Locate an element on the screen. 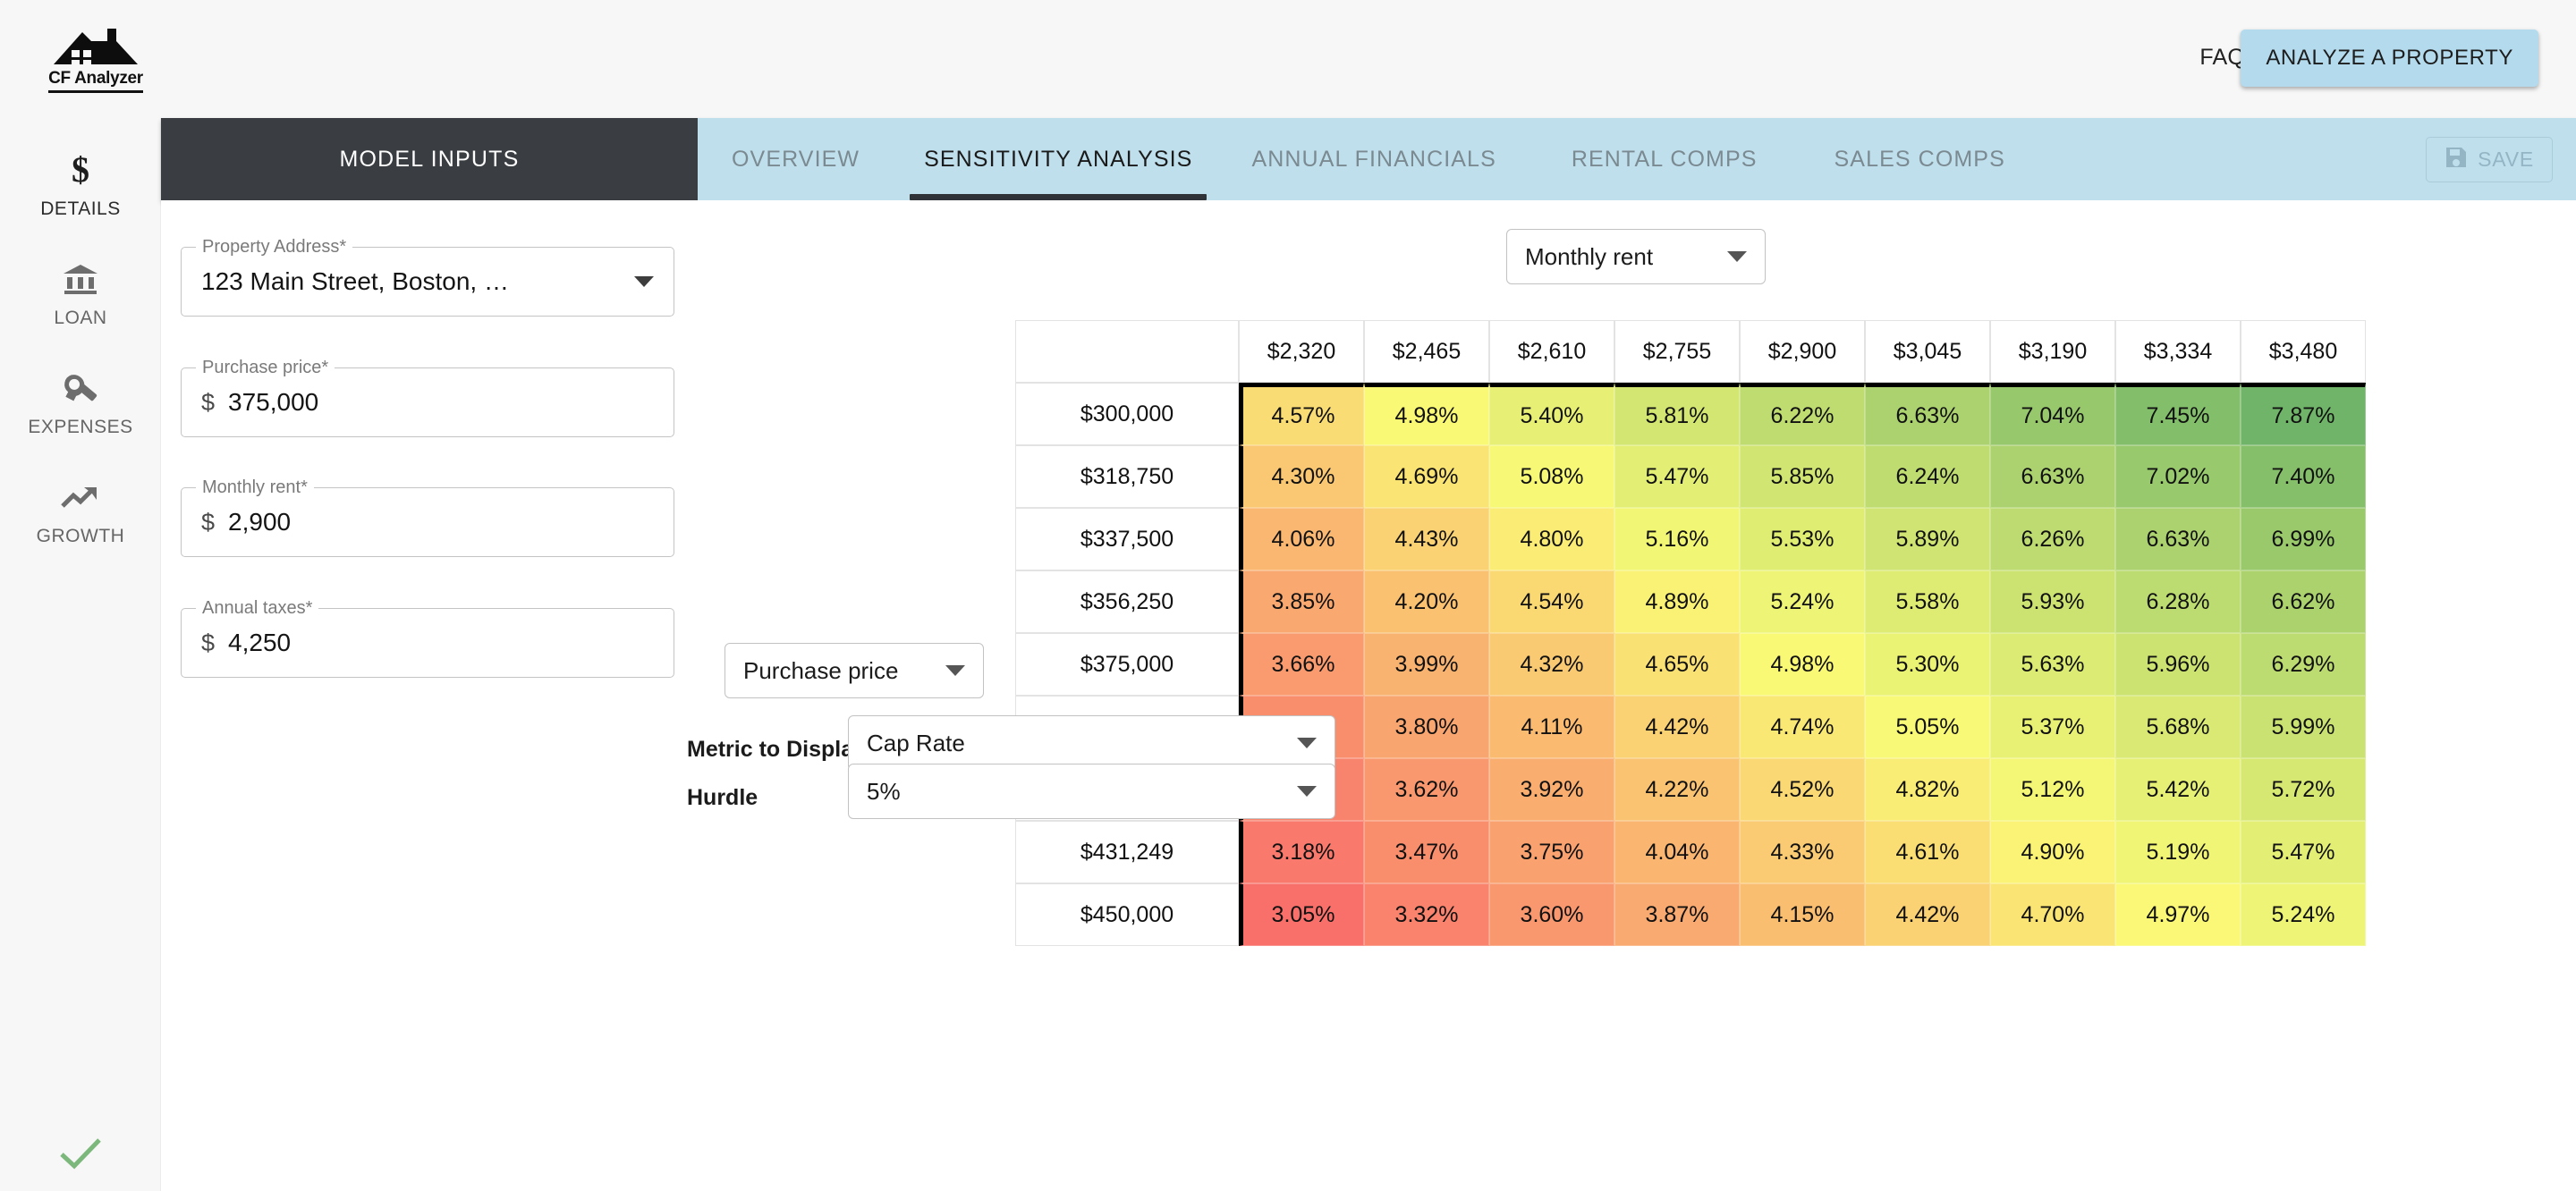 The height and width of the screenshot is (1191, 2576). currency-prefix: $ is located at coordinates (208, 642).